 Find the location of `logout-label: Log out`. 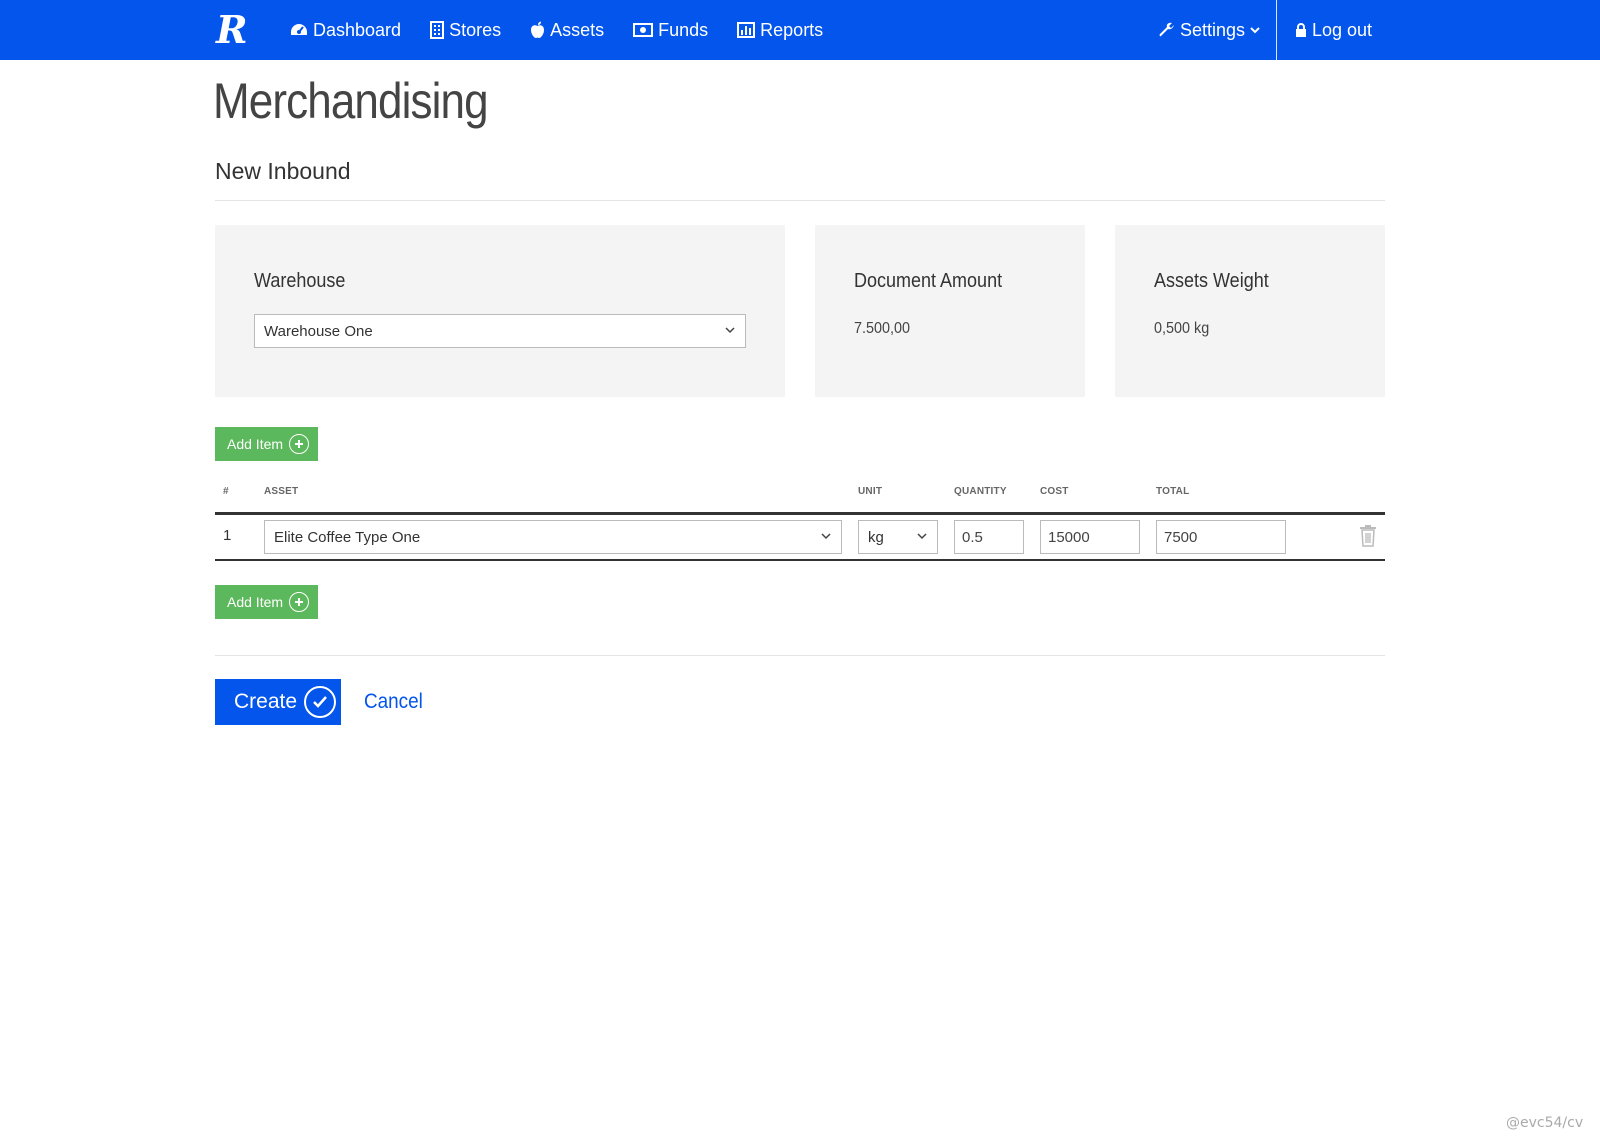

logout-label: Log out is located at coordinates (1342, 29).